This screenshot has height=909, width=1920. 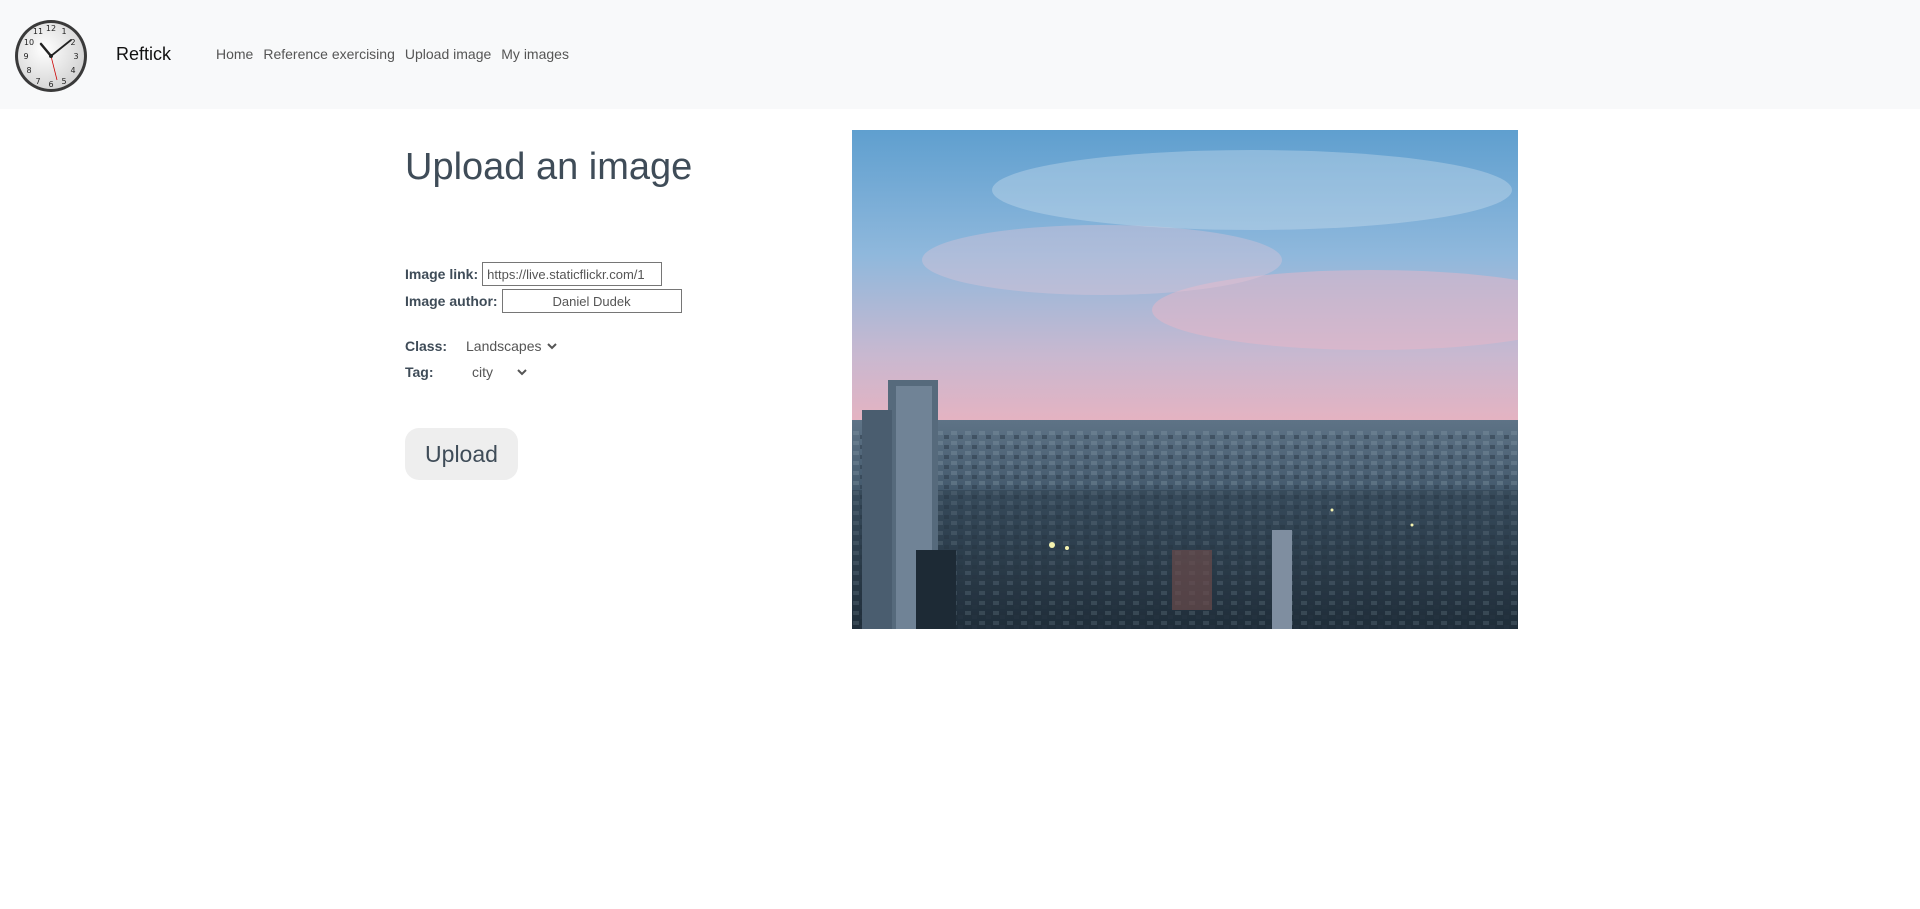 I want to click on svg-text: 8, so click(x=28, y=70).